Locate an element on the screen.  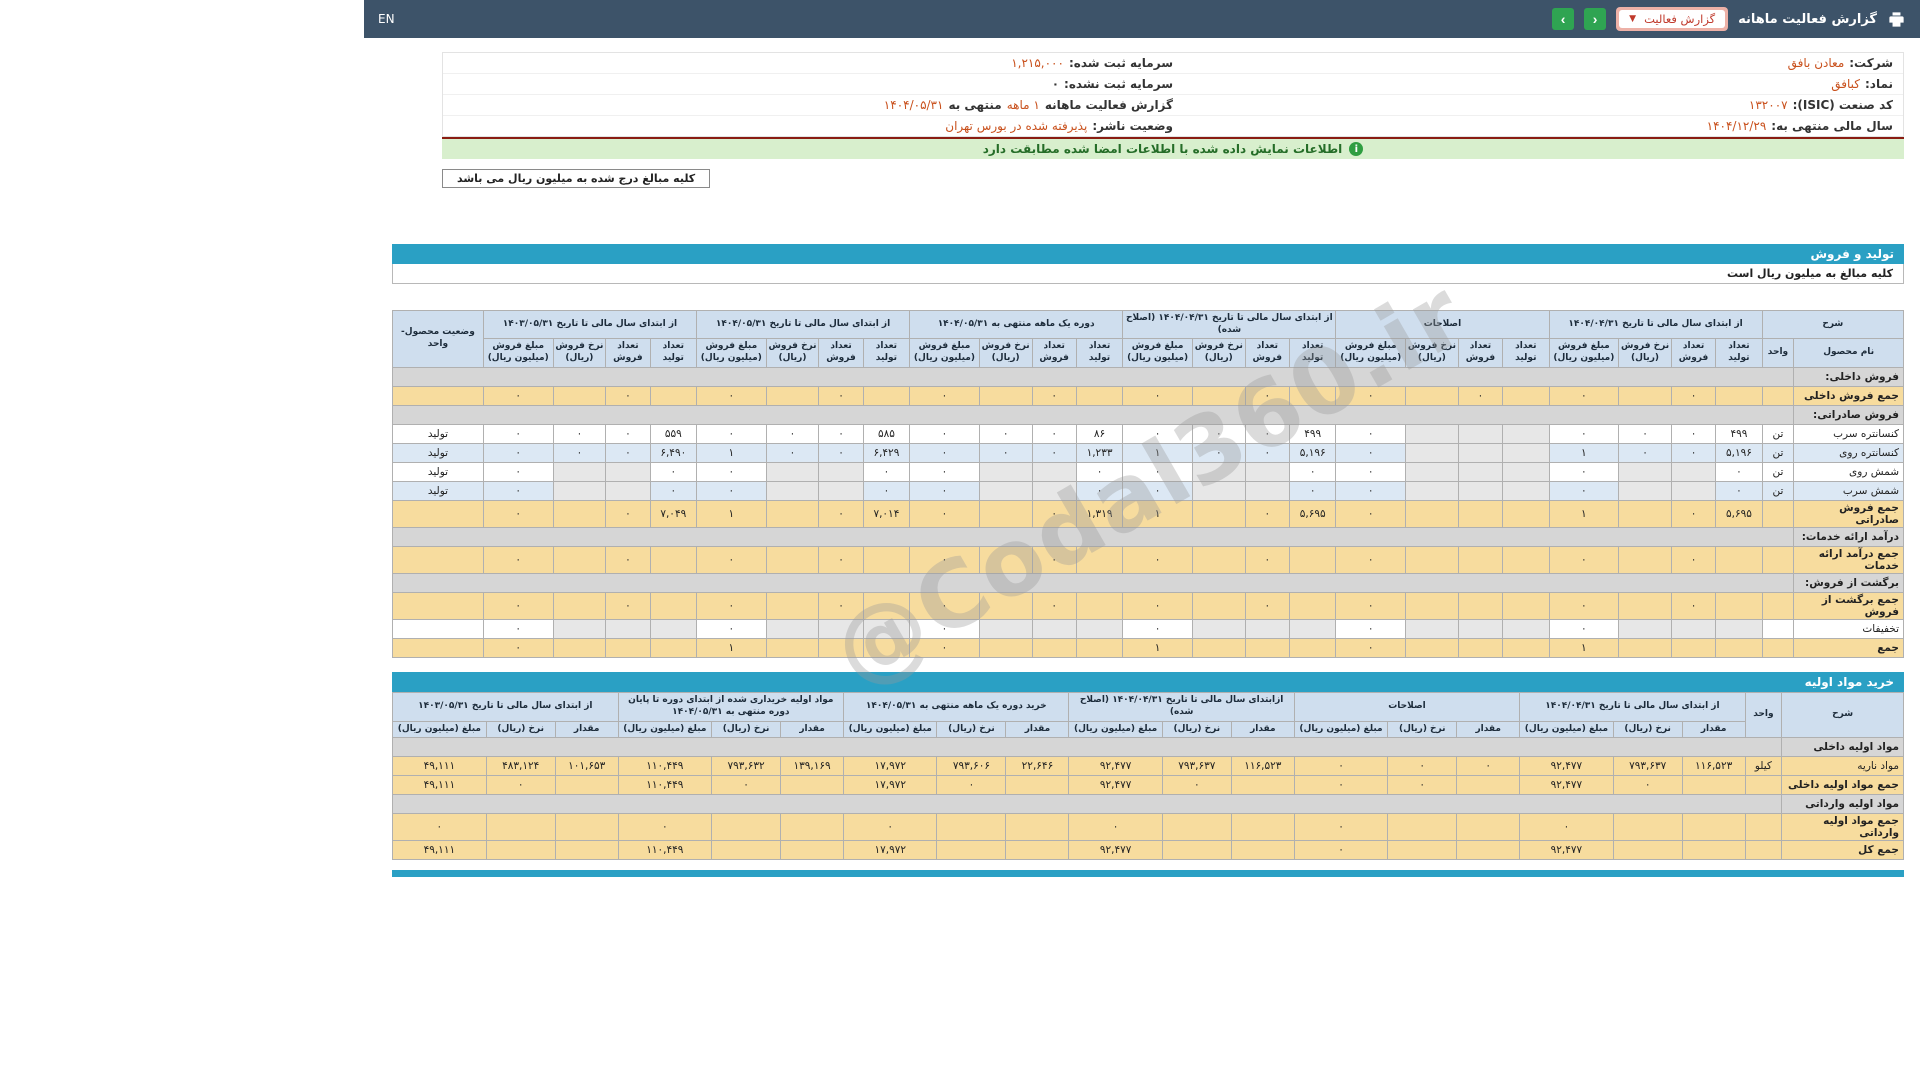
section-label: مواد اولیه وارداتی is located at coordinates (1842, 804).